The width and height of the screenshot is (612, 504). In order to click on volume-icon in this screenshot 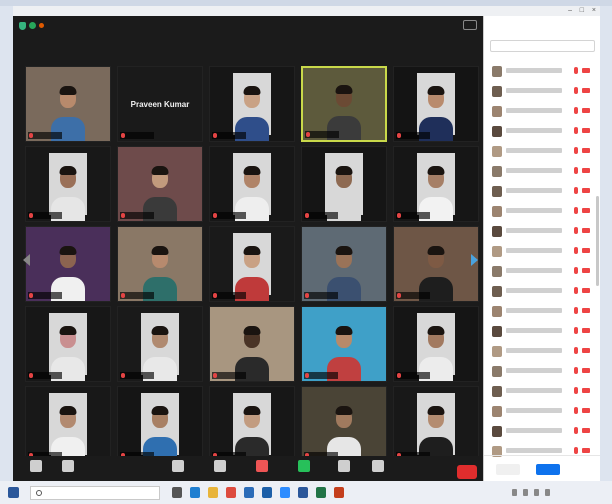, I will do `click(536, 492)`.